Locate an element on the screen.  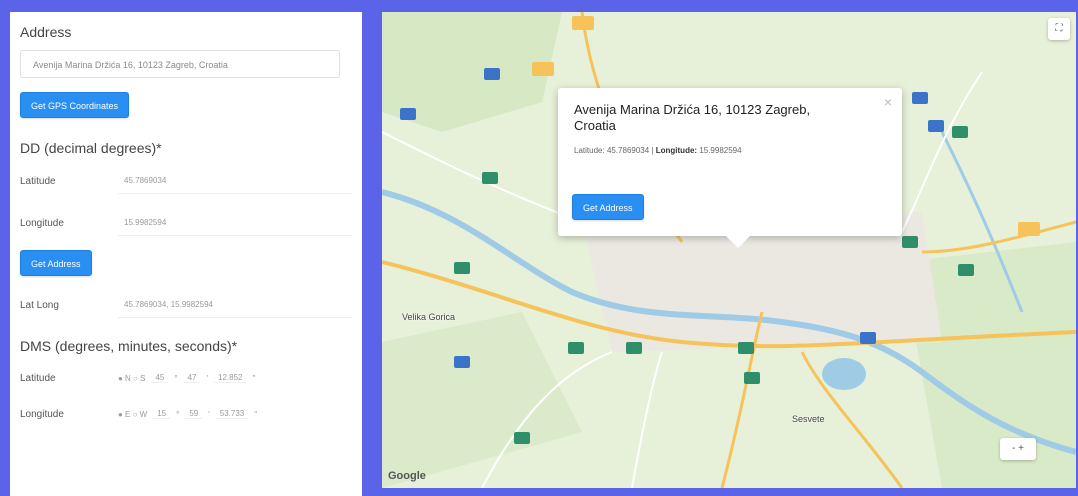
place-label: Velika Gorica is located at coordinates (429, 317).